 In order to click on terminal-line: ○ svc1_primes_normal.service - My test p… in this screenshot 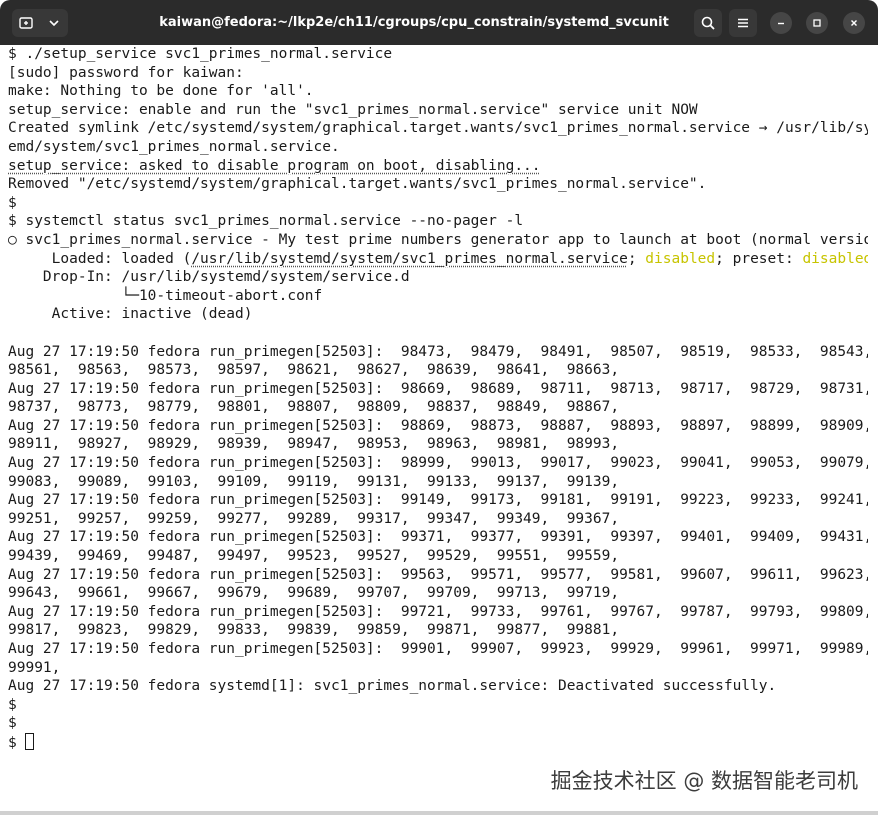, I will do `click(438, 239)`.